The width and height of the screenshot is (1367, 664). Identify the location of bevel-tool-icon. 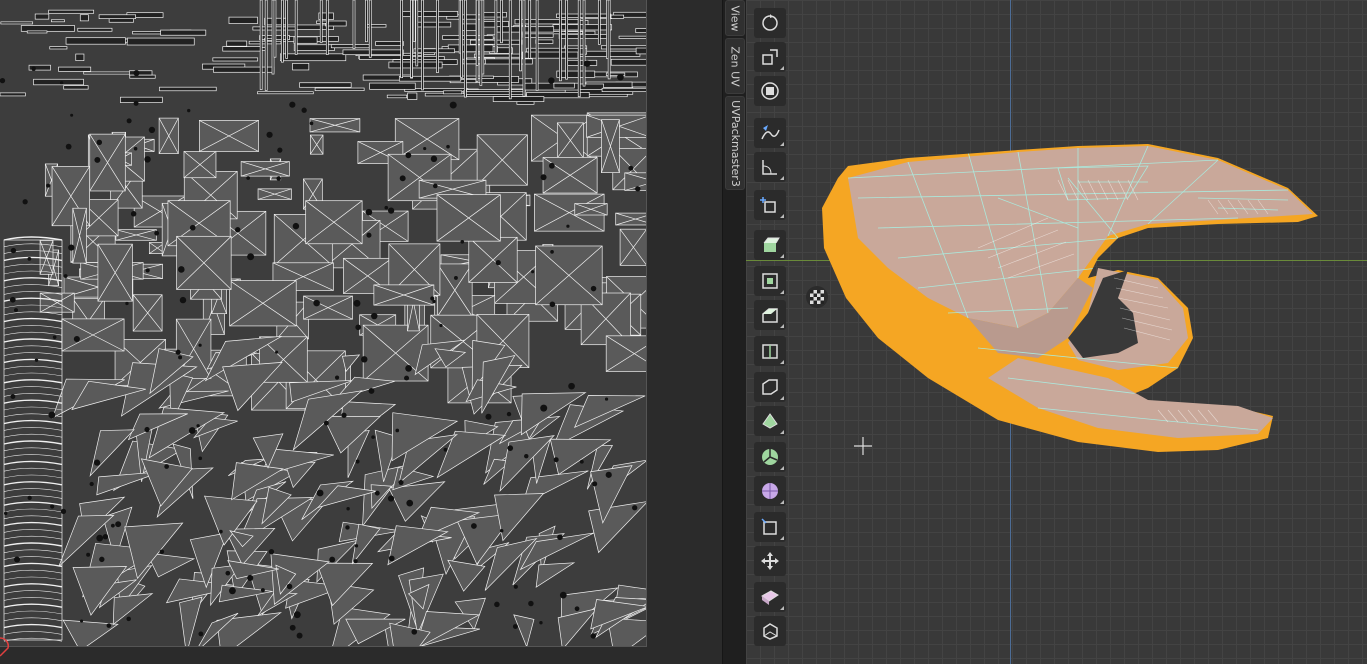
(770, 315).